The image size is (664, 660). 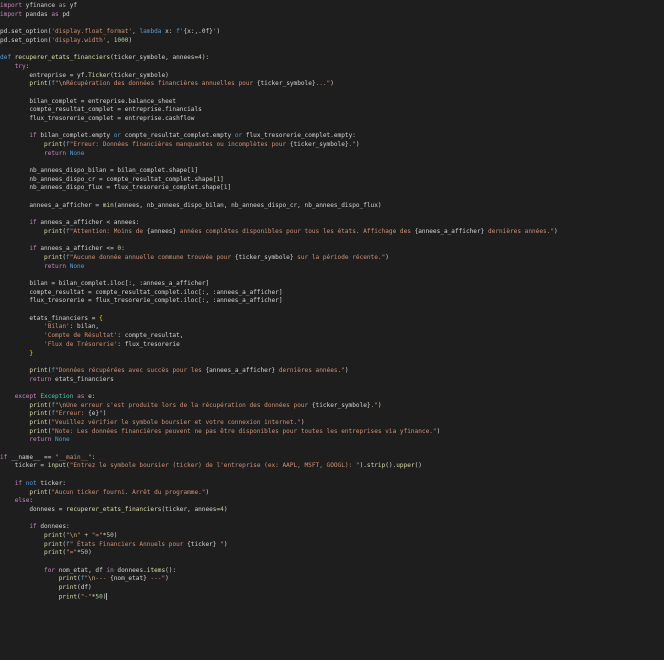 I want to click on code-line: pd.set_option('display.width', 1000), so click(x=332, y=41).